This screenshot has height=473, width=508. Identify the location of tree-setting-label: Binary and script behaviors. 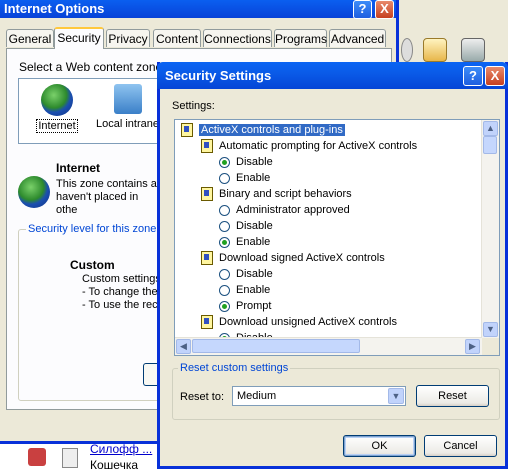
(285, 194).